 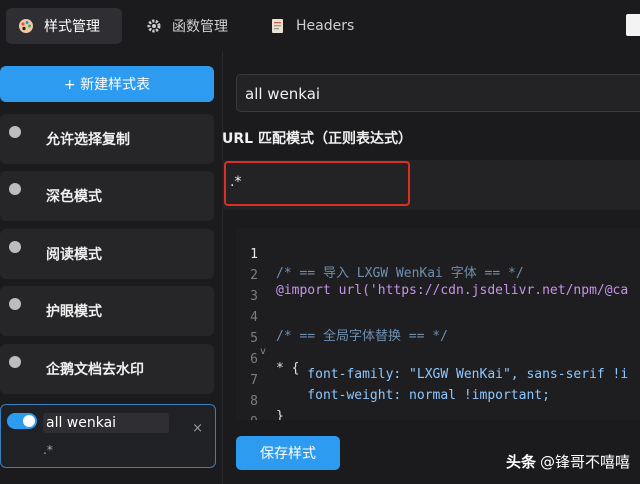 I want to click on code-text: /* == 导入 LXGW WenKai 字体 == */, so click(x=400, y=273).